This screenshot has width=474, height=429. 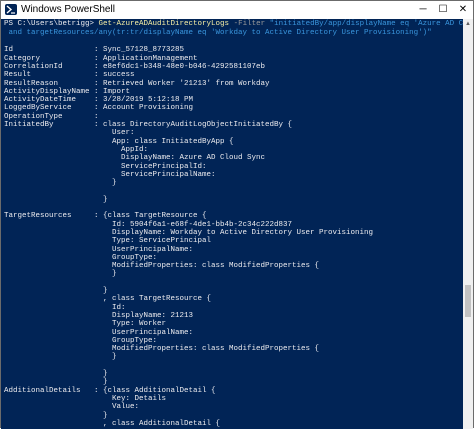 What do you see at coordinates (468, 224) in the screenshot?
I see `vertical-scrollbar: ▲` at bounding box center [468, 224].